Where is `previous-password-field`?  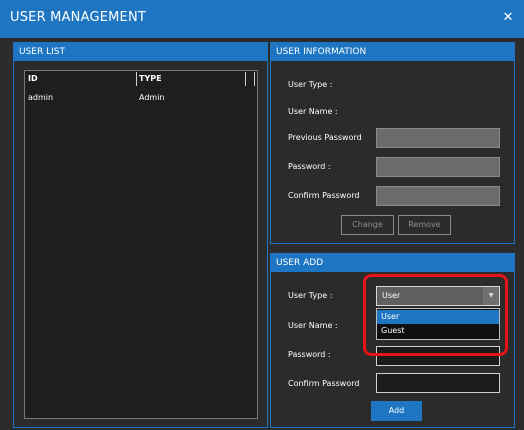 previous-password-field is located at coordinates (438, 138).